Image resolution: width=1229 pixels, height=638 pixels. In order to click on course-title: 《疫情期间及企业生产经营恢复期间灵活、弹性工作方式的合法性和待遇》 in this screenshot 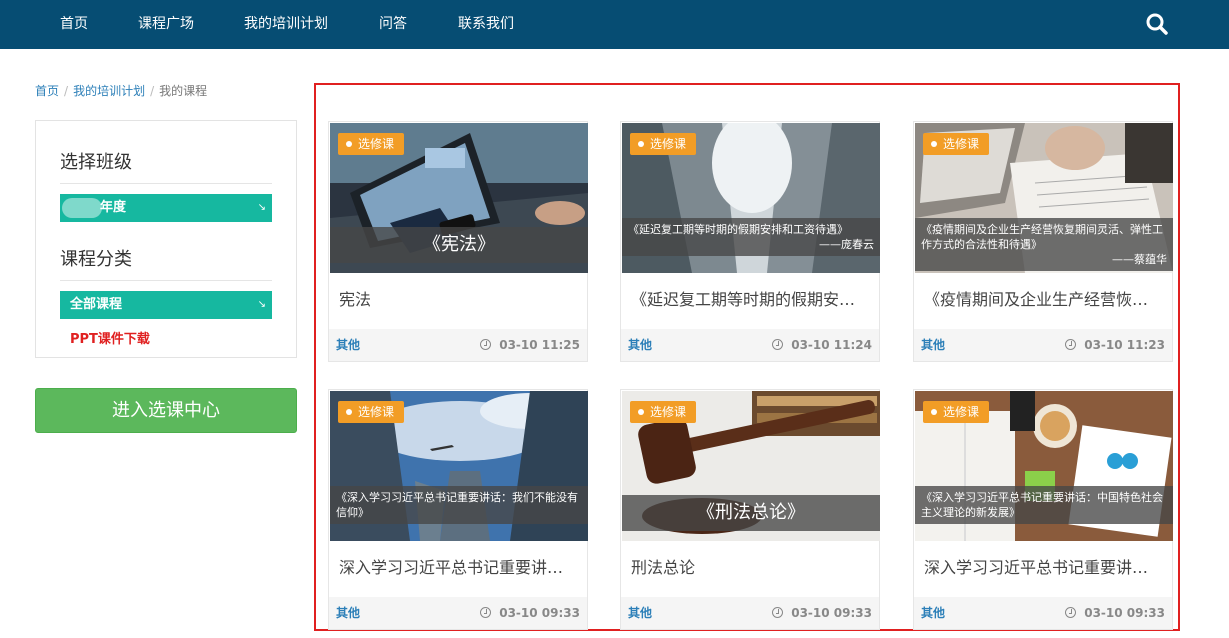, I will do `click(1044, 298)`.